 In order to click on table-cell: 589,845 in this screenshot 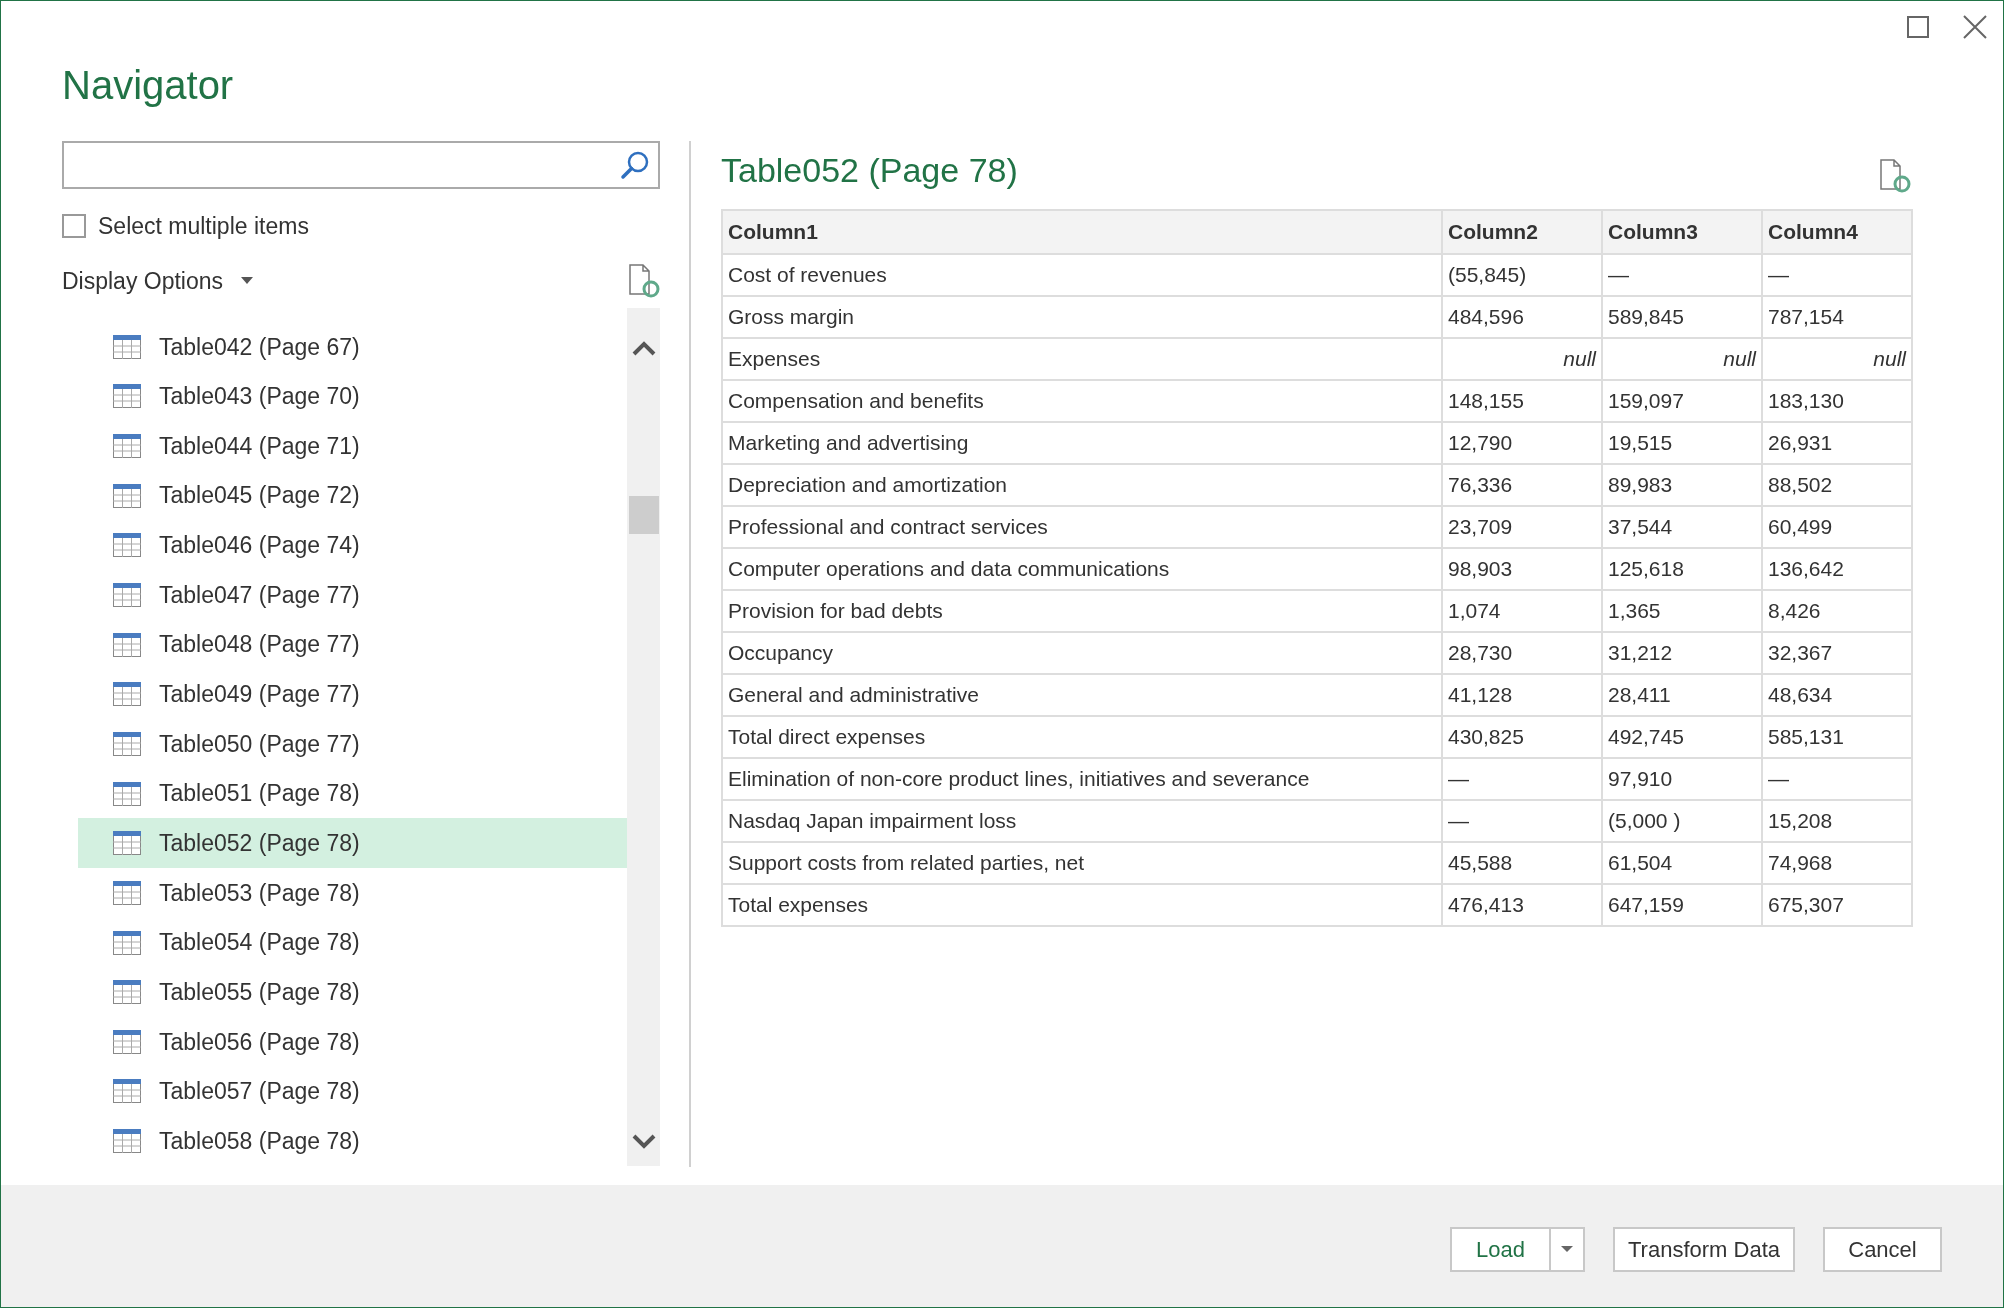, I will do `click(1682, 317)`.